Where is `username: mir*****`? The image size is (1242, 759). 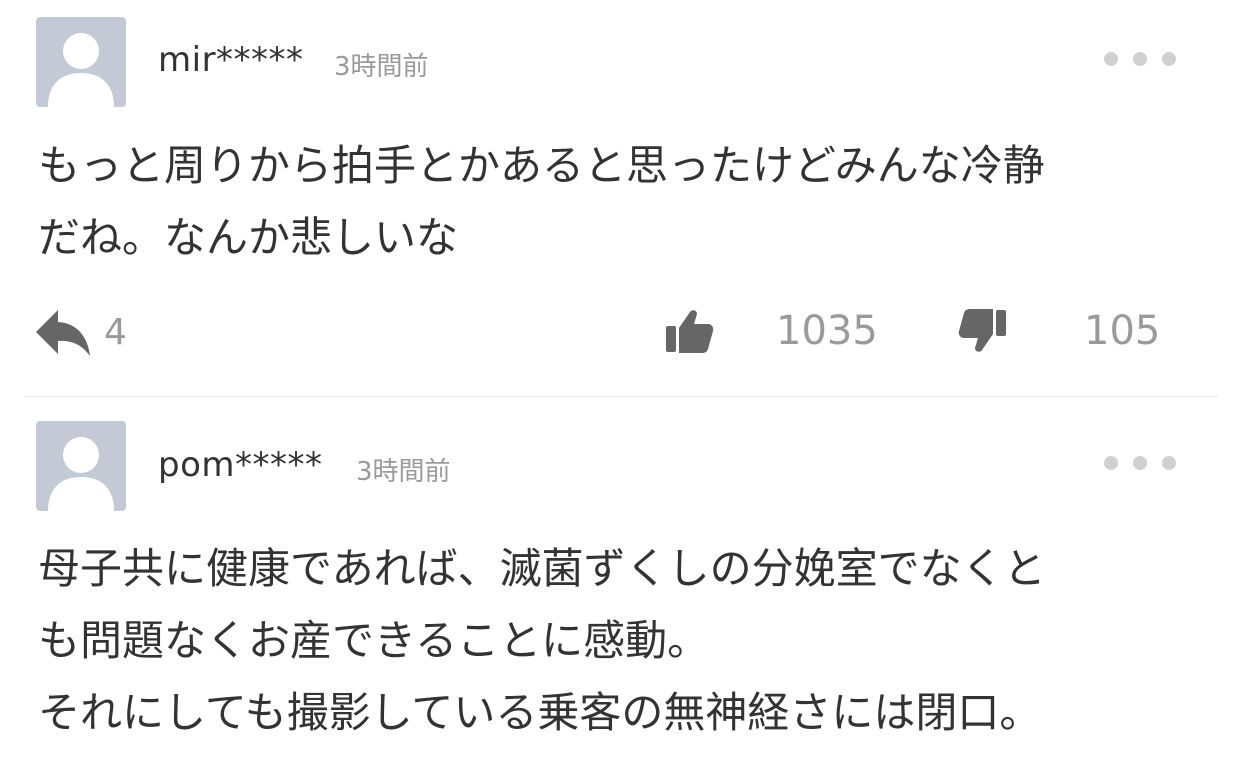
username: mir***** is located at coordinates (231, 60).